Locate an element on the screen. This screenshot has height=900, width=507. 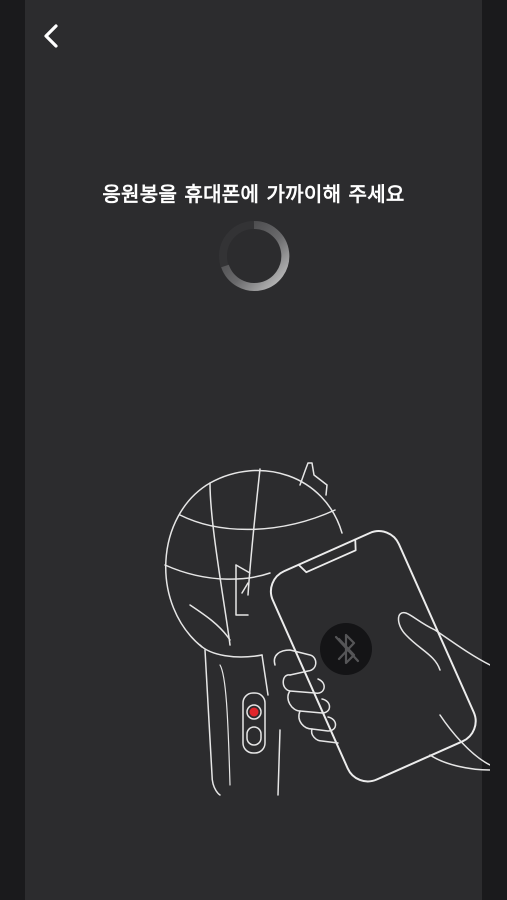
chevron-left-icon is located at coordinates (51, 36).